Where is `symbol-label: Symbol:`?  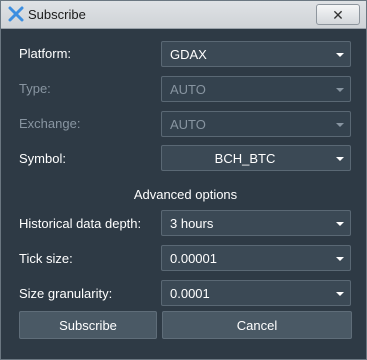
symbol-label: Symbol: is located at coordinates (42, 158).